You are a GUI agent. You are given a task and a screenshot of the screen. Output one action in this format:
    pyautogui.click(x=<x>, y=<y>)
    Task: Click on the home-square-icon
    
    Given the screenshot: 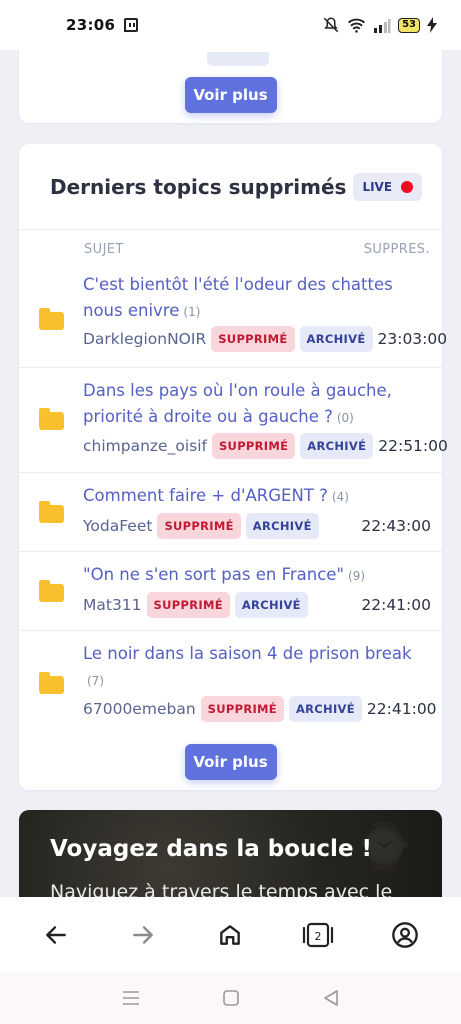 What is the action you would take?
    pyautogui.click(x=231, y=998)
    